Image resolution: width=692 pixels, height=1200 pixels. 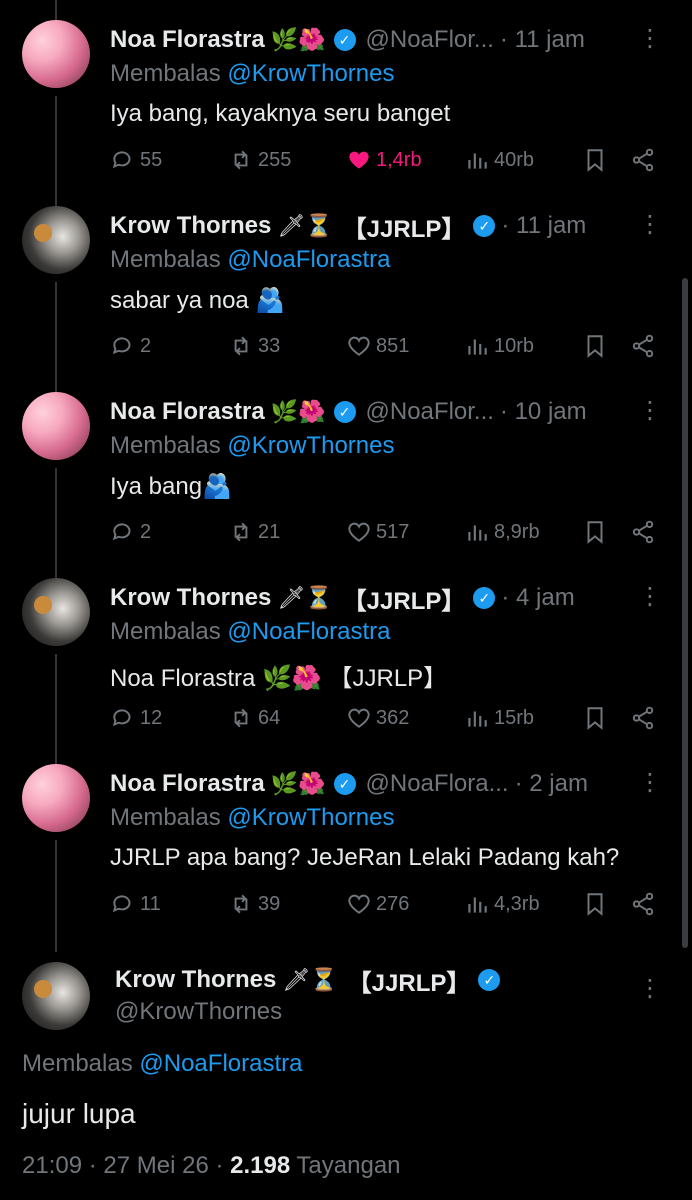 What do you see at coordinates (269, 531) in the screenshot?
I see `repost-count: 21` at bounding box center [269, 531].